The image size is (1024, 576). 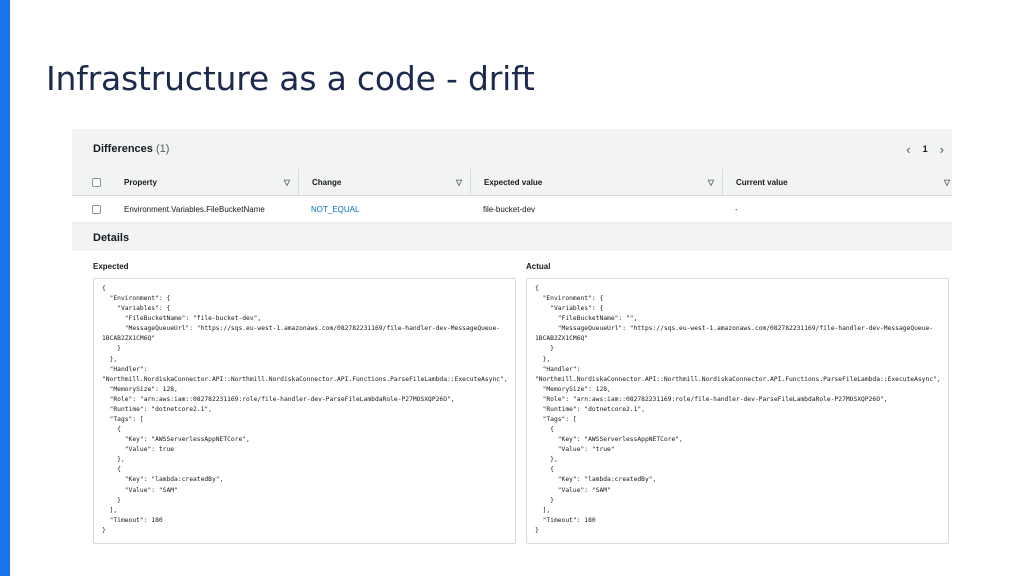 I want to click on row-checkbox, so click(x=96, y=209).